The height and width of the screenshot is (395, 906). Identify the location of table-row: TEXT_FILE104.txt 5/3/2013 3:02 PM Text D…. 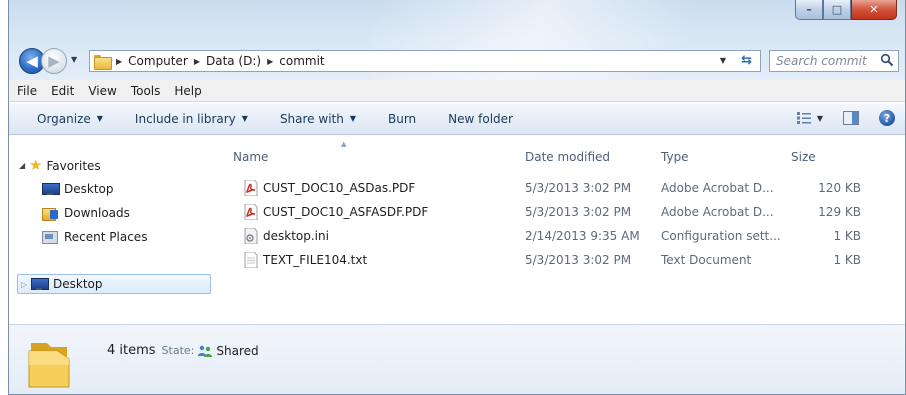
(563, 261).